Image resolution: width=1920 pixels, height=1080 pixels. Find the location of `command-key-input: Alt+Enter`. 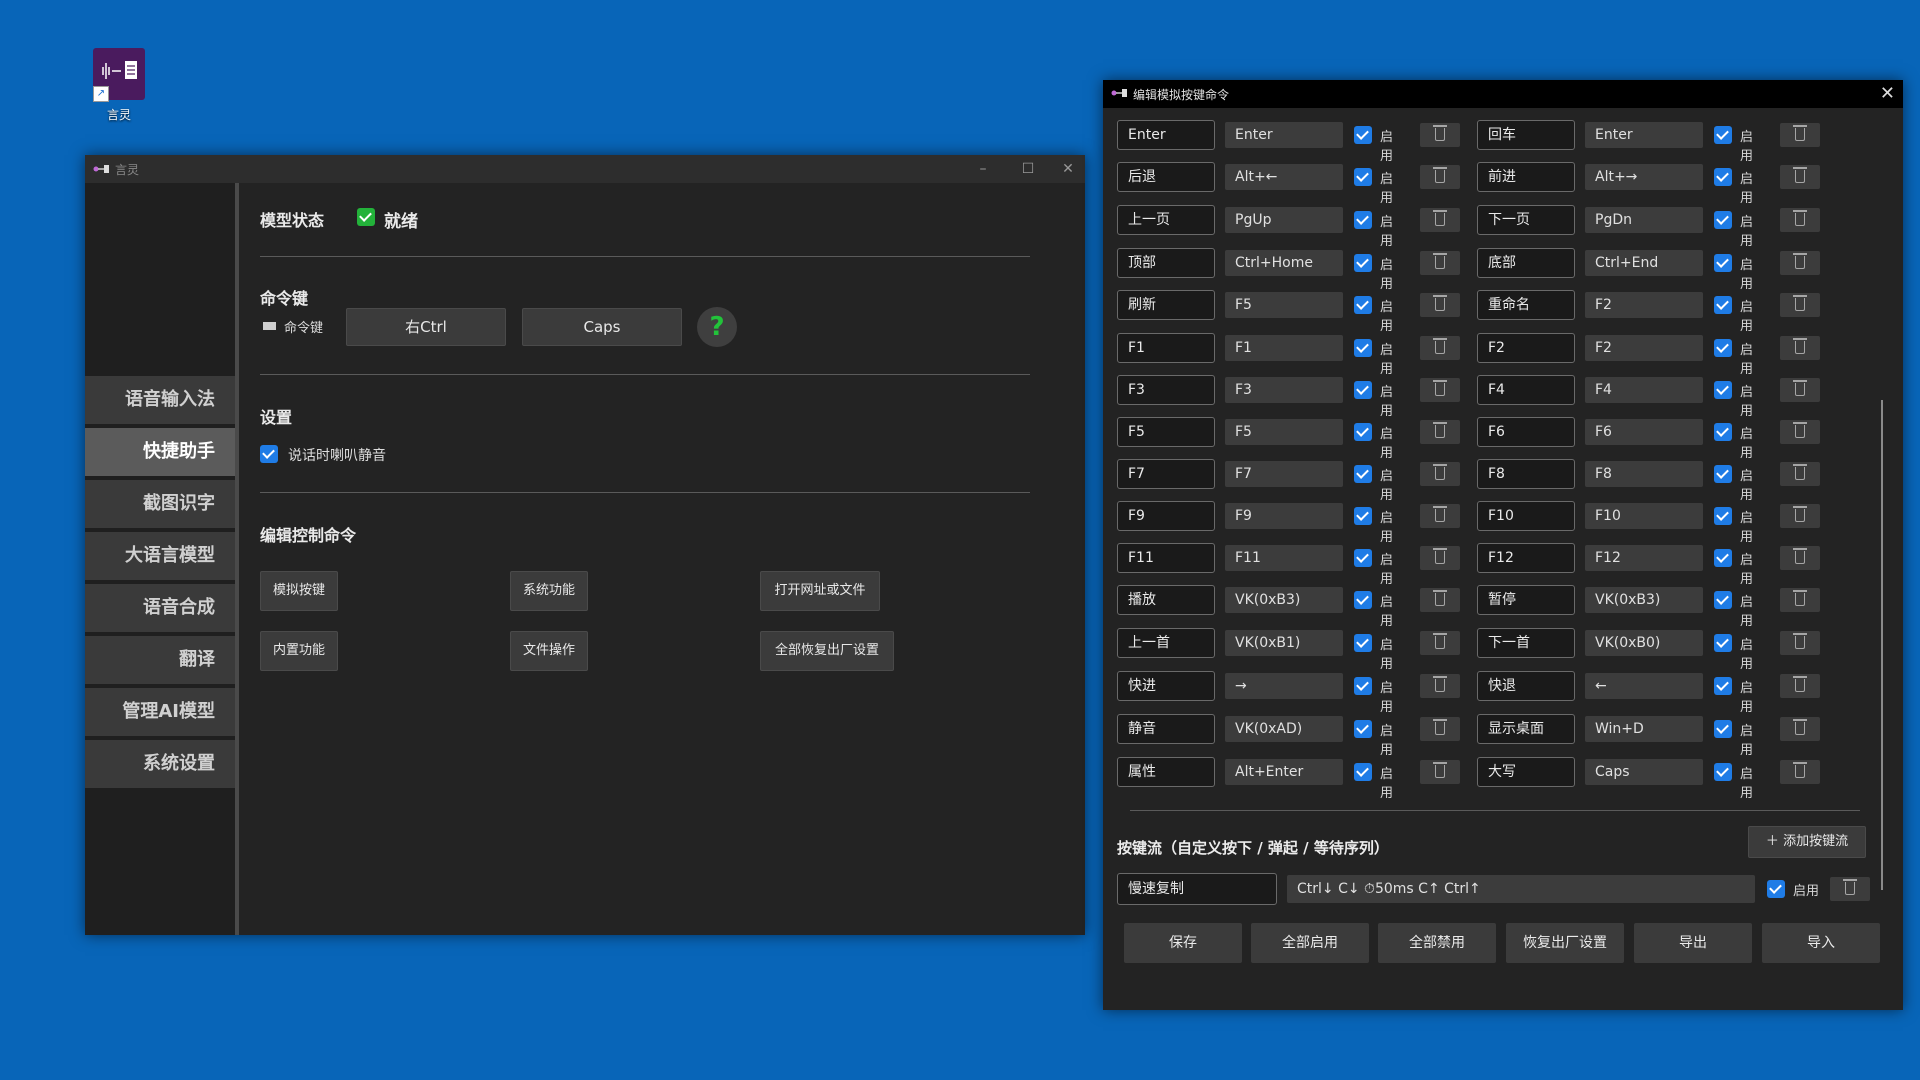

command-key-input: Alt+Enter is located at coordinates (1284, 772).